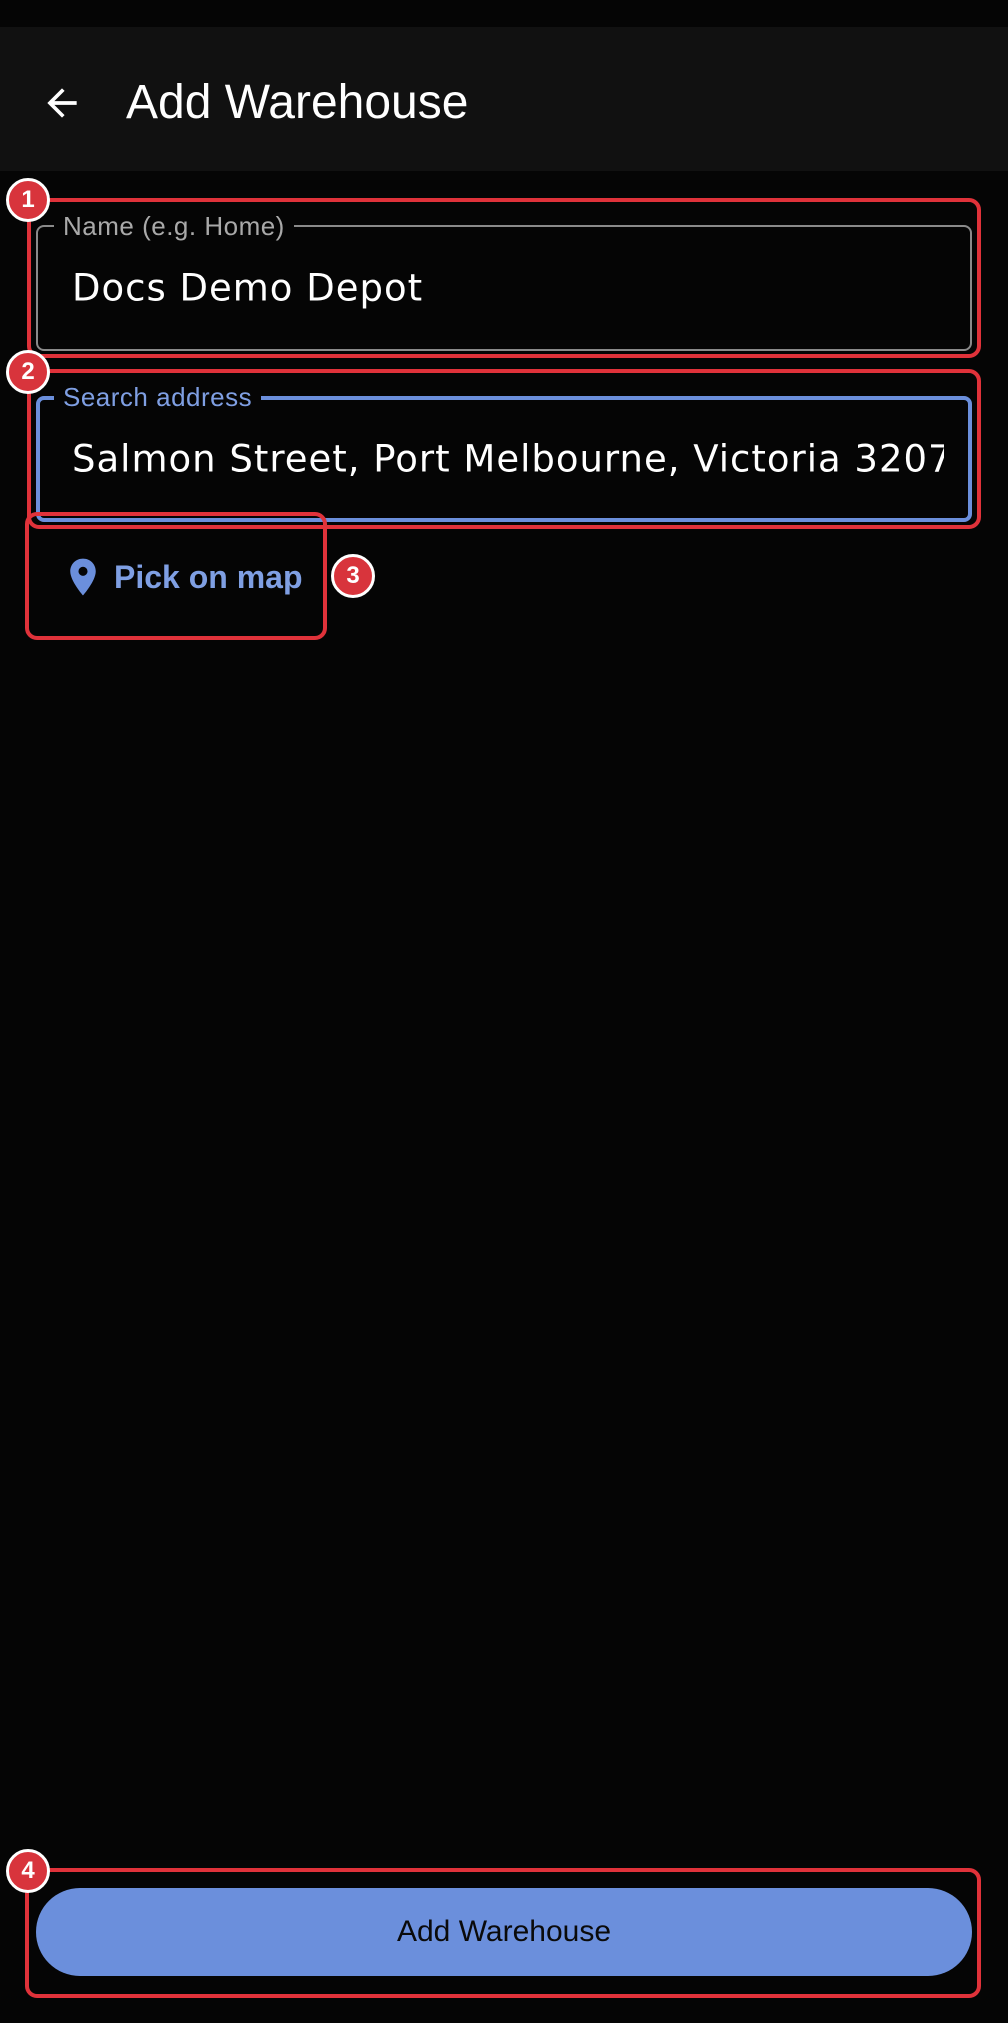 This screenshot has height=2023, width=1008. Describe the element at coordinates (208, 576) in the screenshot. I see `pick-on-map-label: Pick on map` at that location.